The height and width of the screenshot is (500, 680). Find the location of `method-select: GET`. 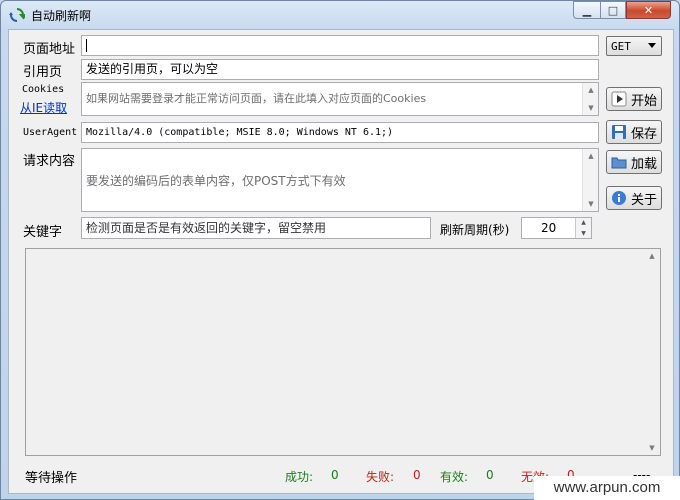

method-select: GET is located at coordinates (634, 46).